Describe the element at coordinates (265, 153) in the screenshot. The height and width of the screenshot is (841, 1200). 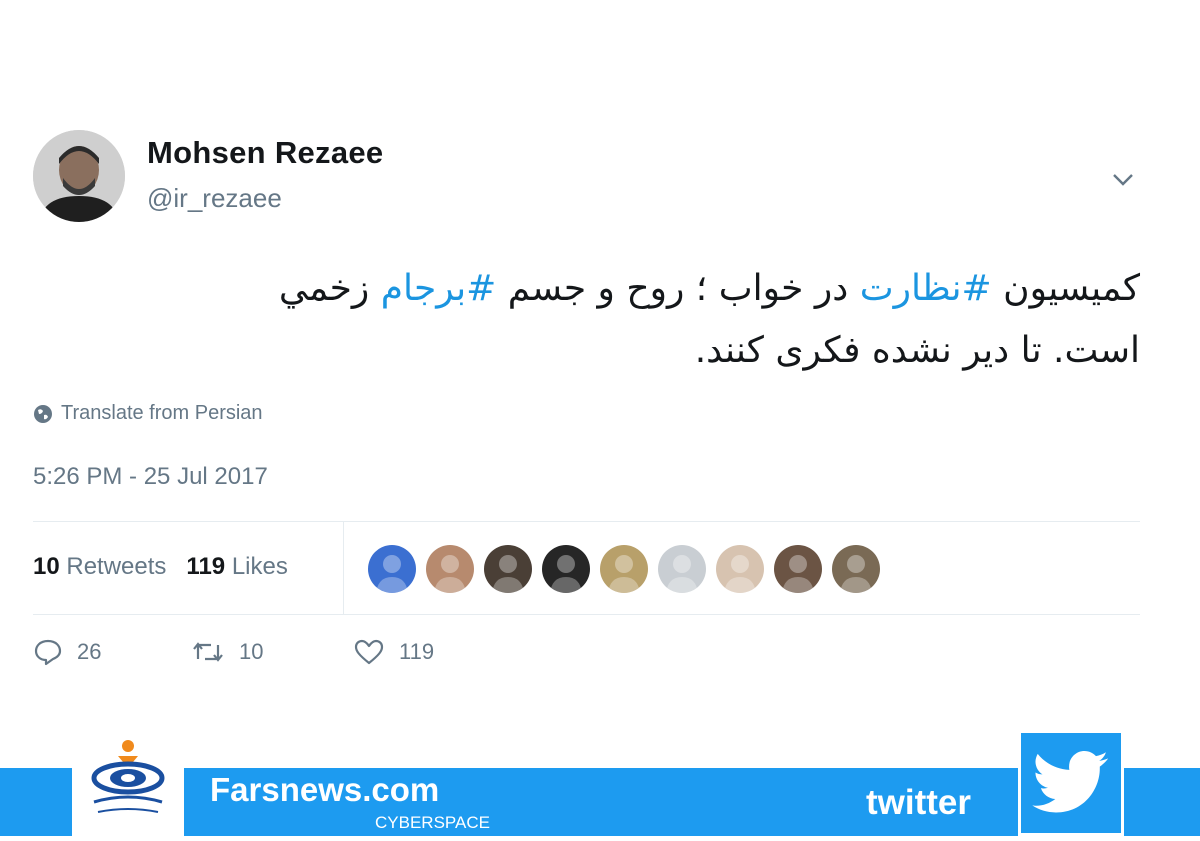
I see `author-name: Mohsen Rezaee` at that location.